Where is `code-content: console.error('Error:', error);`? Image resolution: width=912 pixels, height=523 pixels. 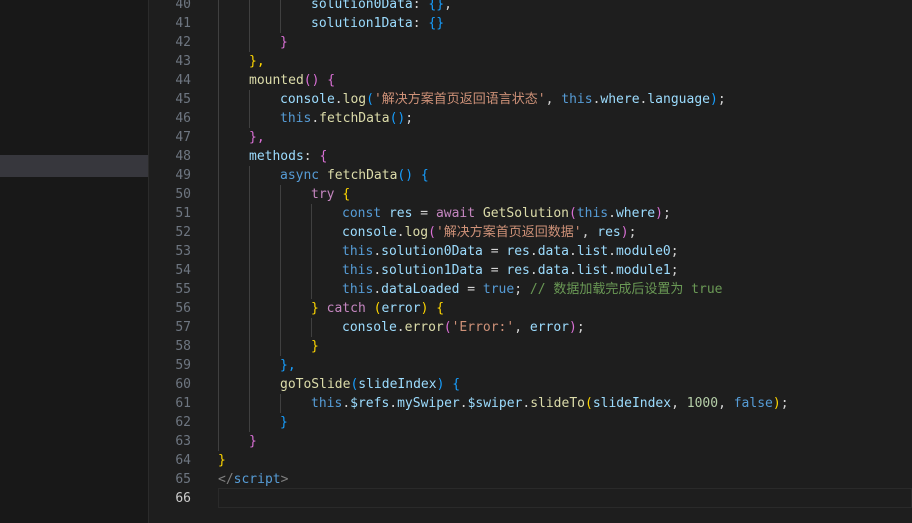 code-content: console.error('Error:', error); is located at coordinates (463, 327).